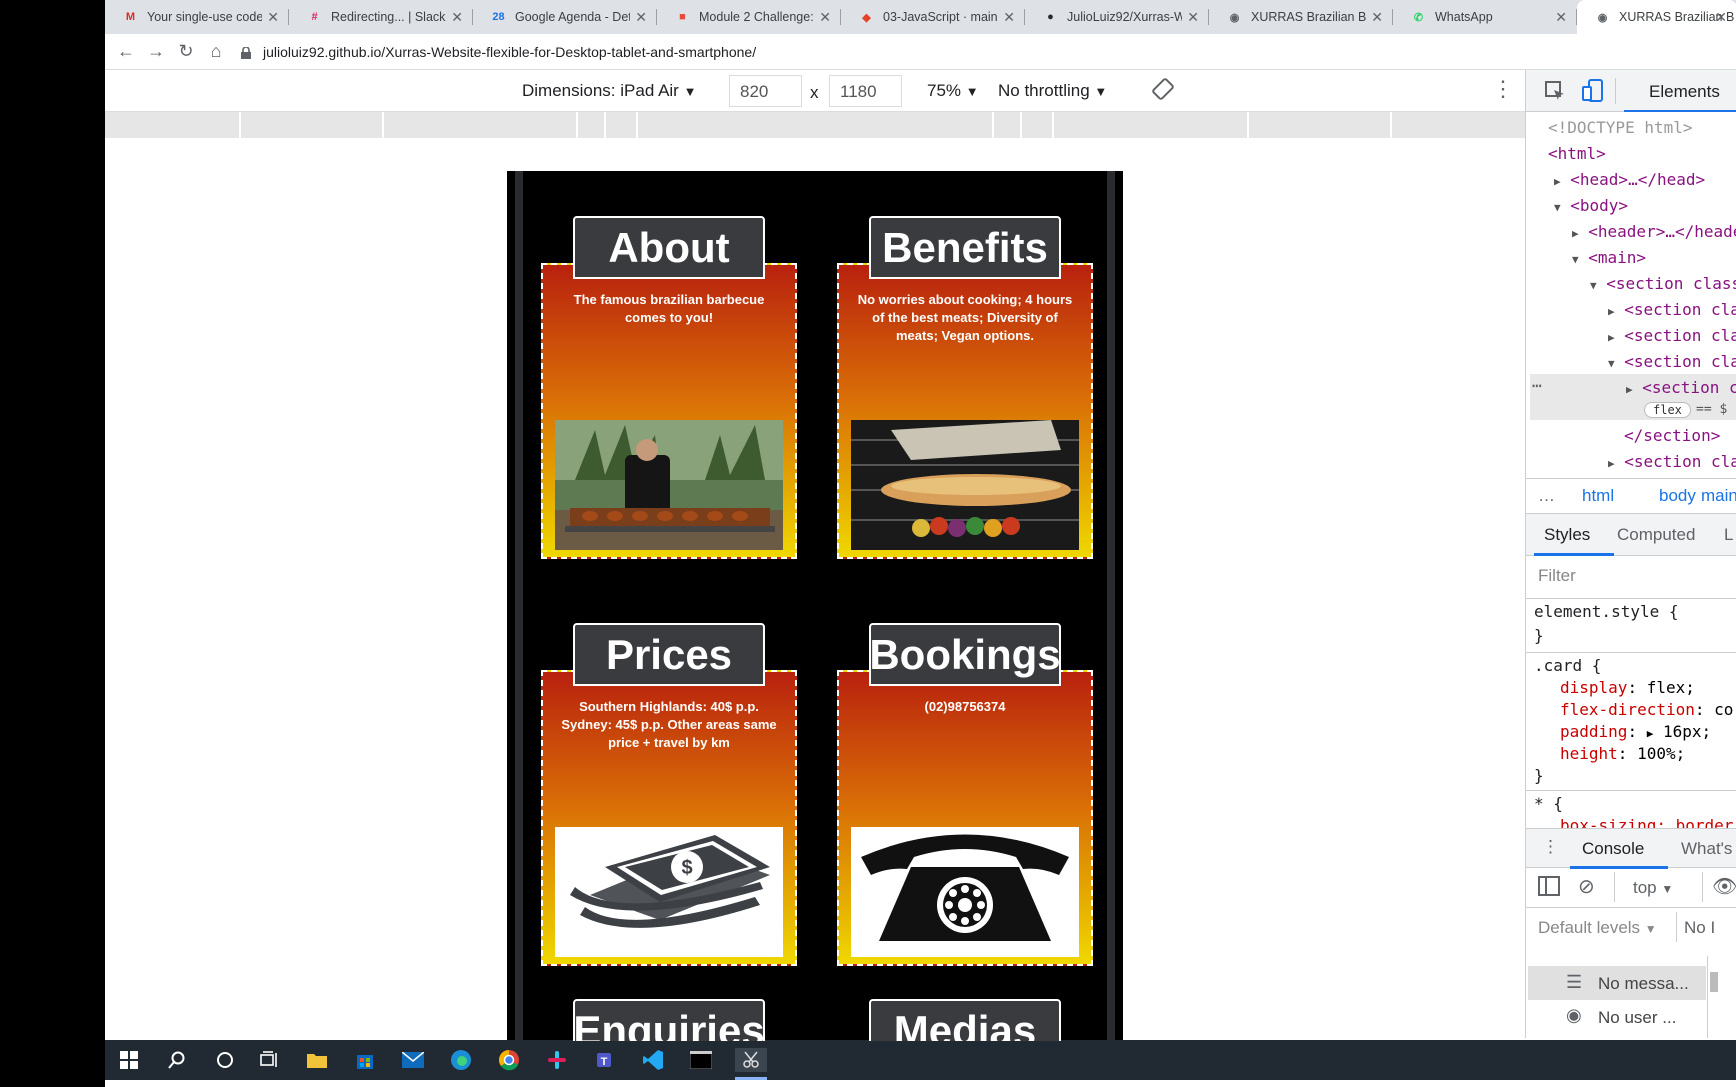  What do you see at coordinates (156, 52) in the screenshot?
I see `forward-icon: →` at bounding box center [156, 52].